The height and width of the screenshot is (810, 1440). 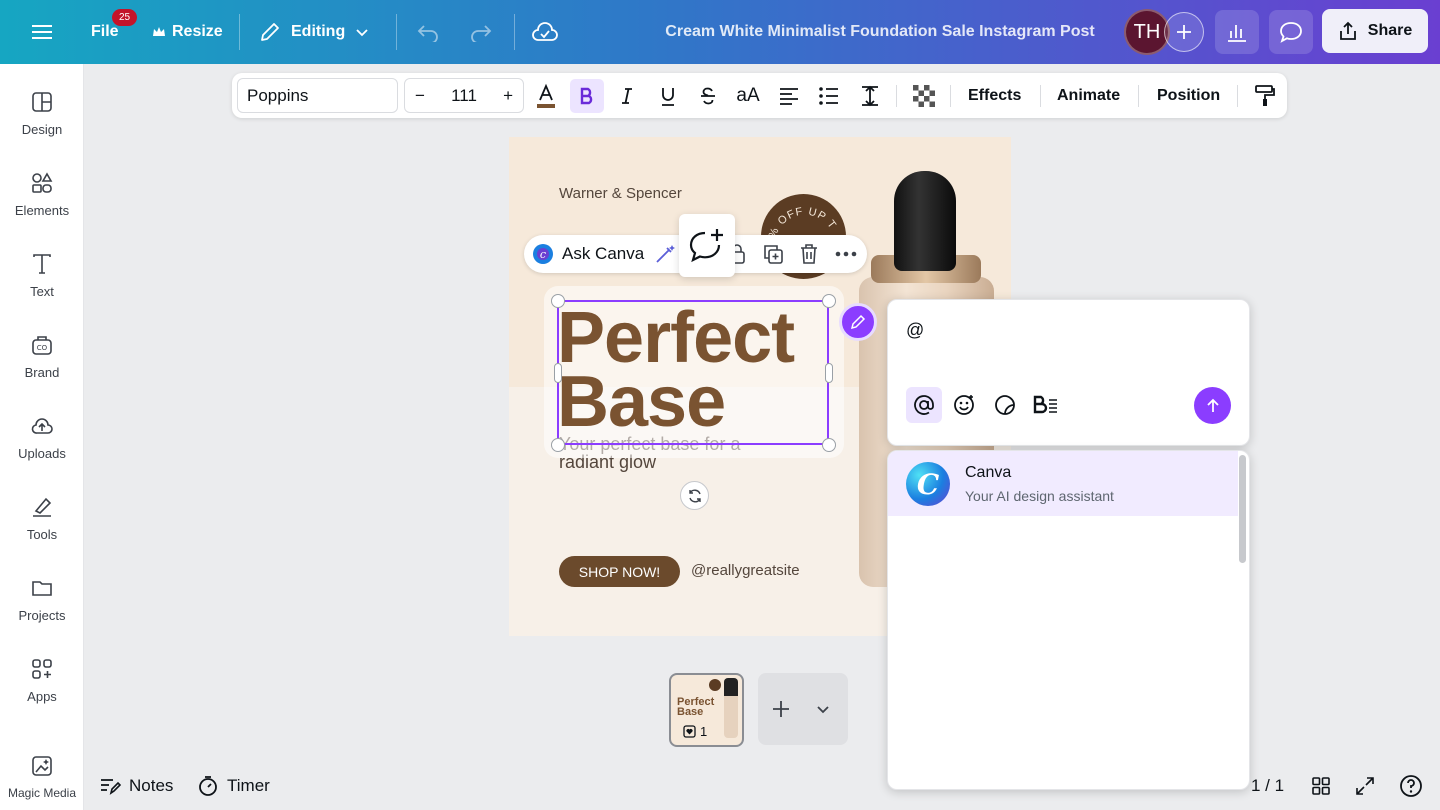 What do you see at coordinates (42, 102) in the screenshot?
I see `design-icon` at bounding box center [42, 102].